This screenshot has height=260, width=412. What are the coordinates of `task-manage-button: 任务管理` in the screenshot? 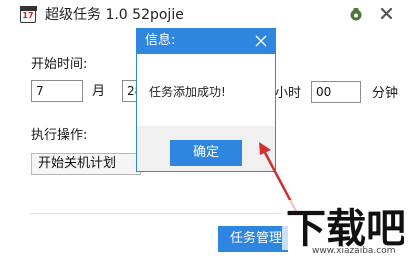 It's located at (253, 239).